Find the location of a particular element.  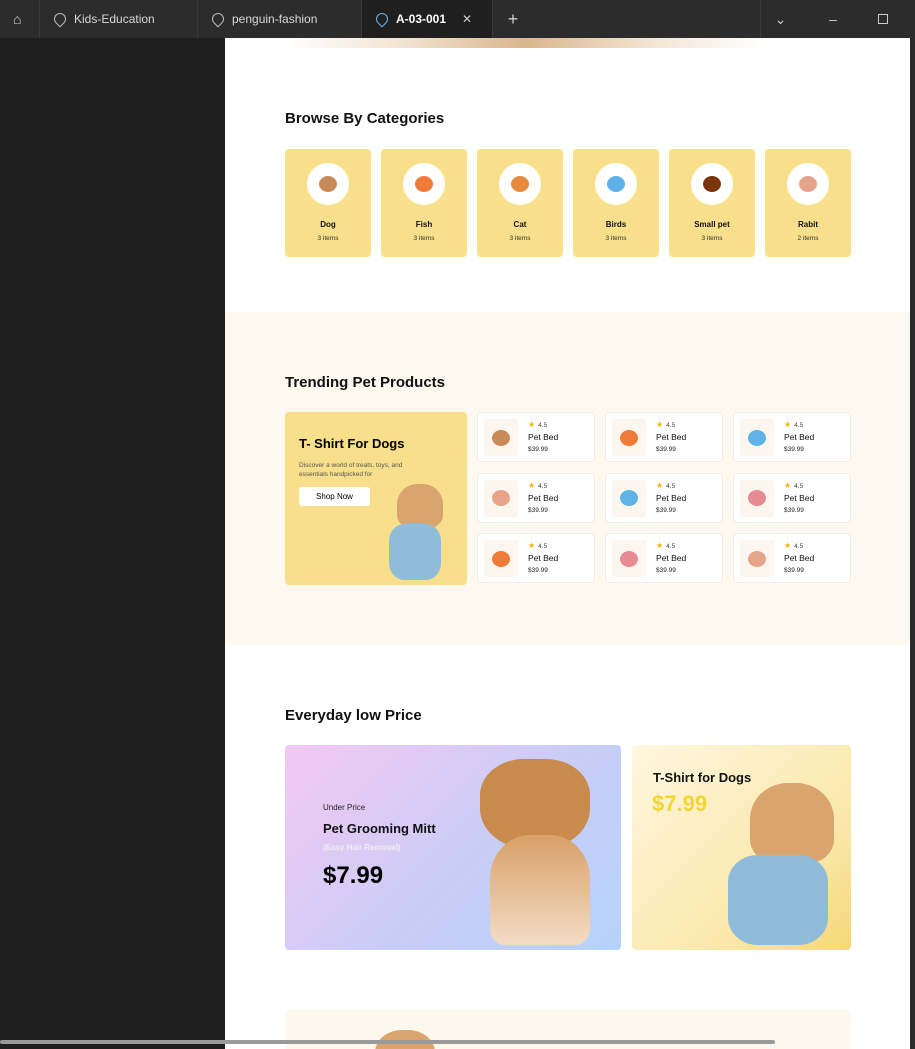

rabbit-icon is located at coordinates (757, 558).